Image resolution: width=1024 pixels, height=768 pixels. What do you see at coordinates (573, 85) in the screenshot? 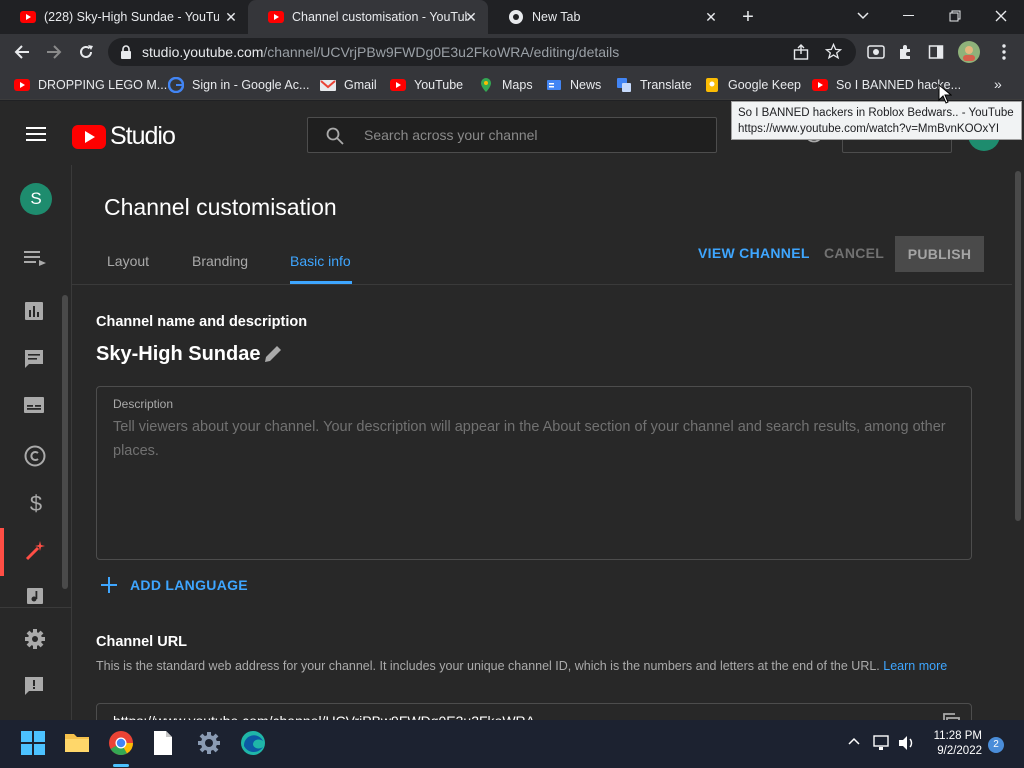
I see `bookmark-news: News` at bounding box center [573, 85].